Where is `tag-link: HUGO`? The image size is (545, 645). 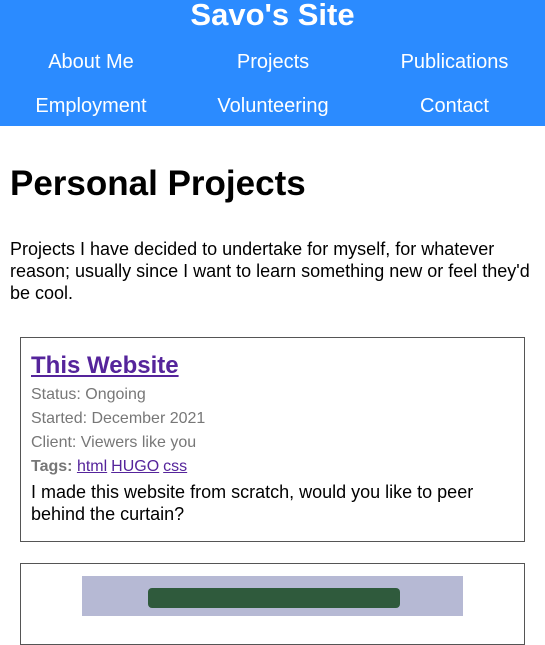
tag-link: HUGO is located at coordinates (135, 466).